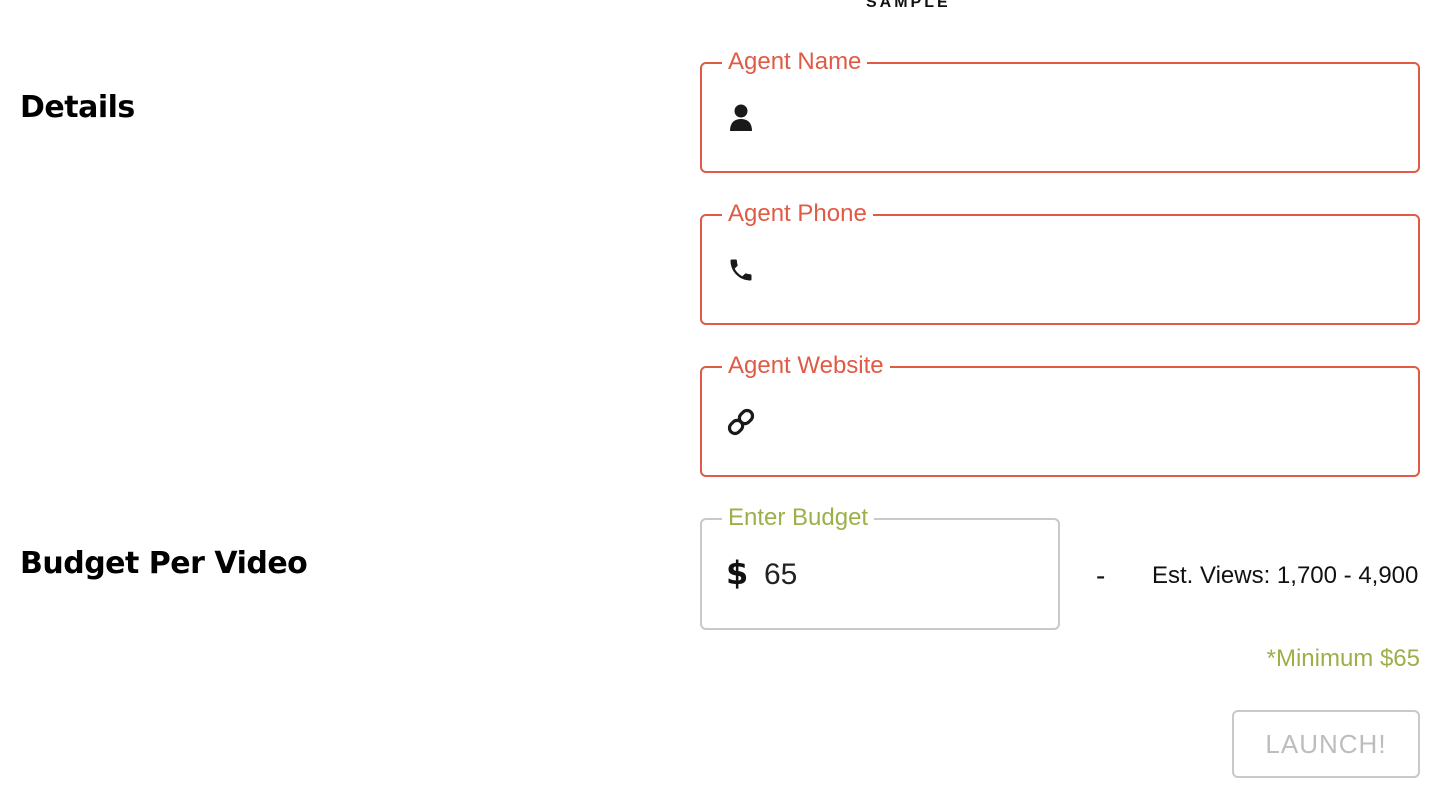  I want to click on budget-section-title: Budget Per Video, so click(164, 563).